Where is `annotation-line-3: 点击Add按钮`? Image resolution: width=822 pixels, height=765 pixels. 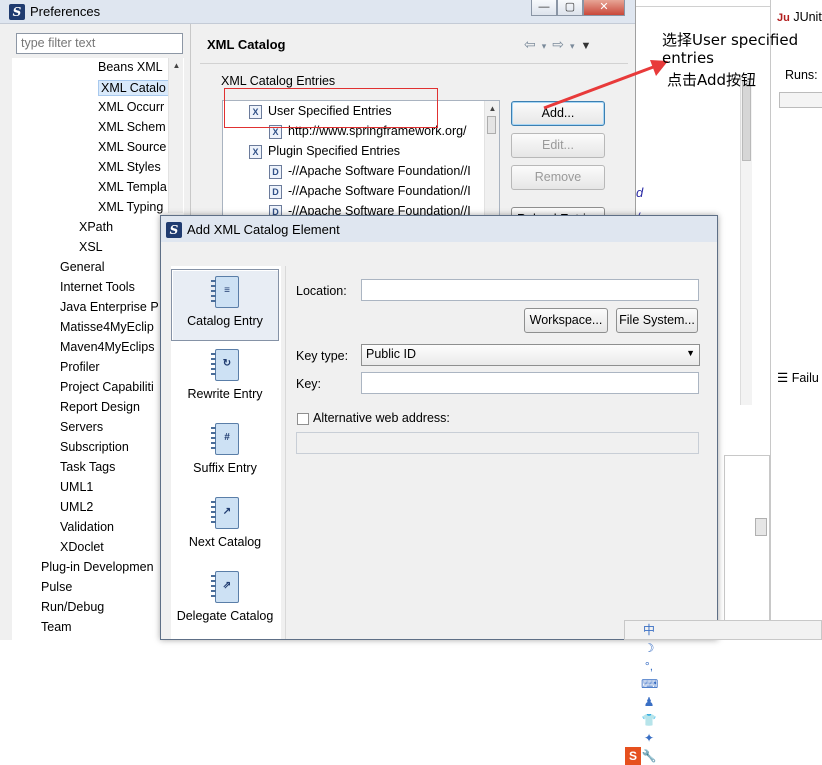
annotation-line-3: 点击Add按钮 is located at coordinates (712, 80).